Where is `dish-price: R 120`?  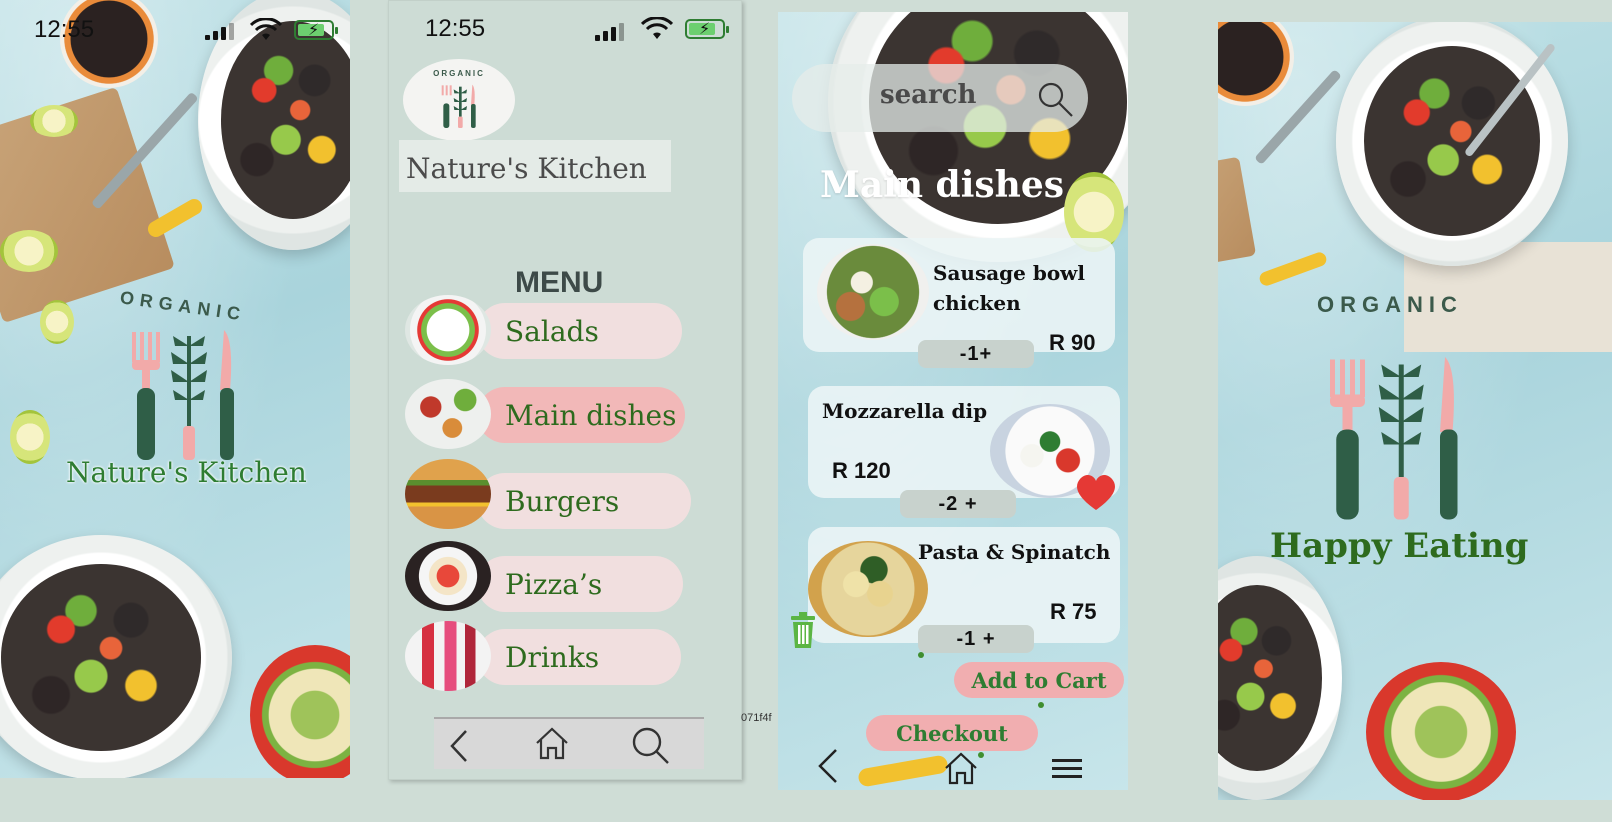
dish-price: R 120 is located at coordinates (861, 470).